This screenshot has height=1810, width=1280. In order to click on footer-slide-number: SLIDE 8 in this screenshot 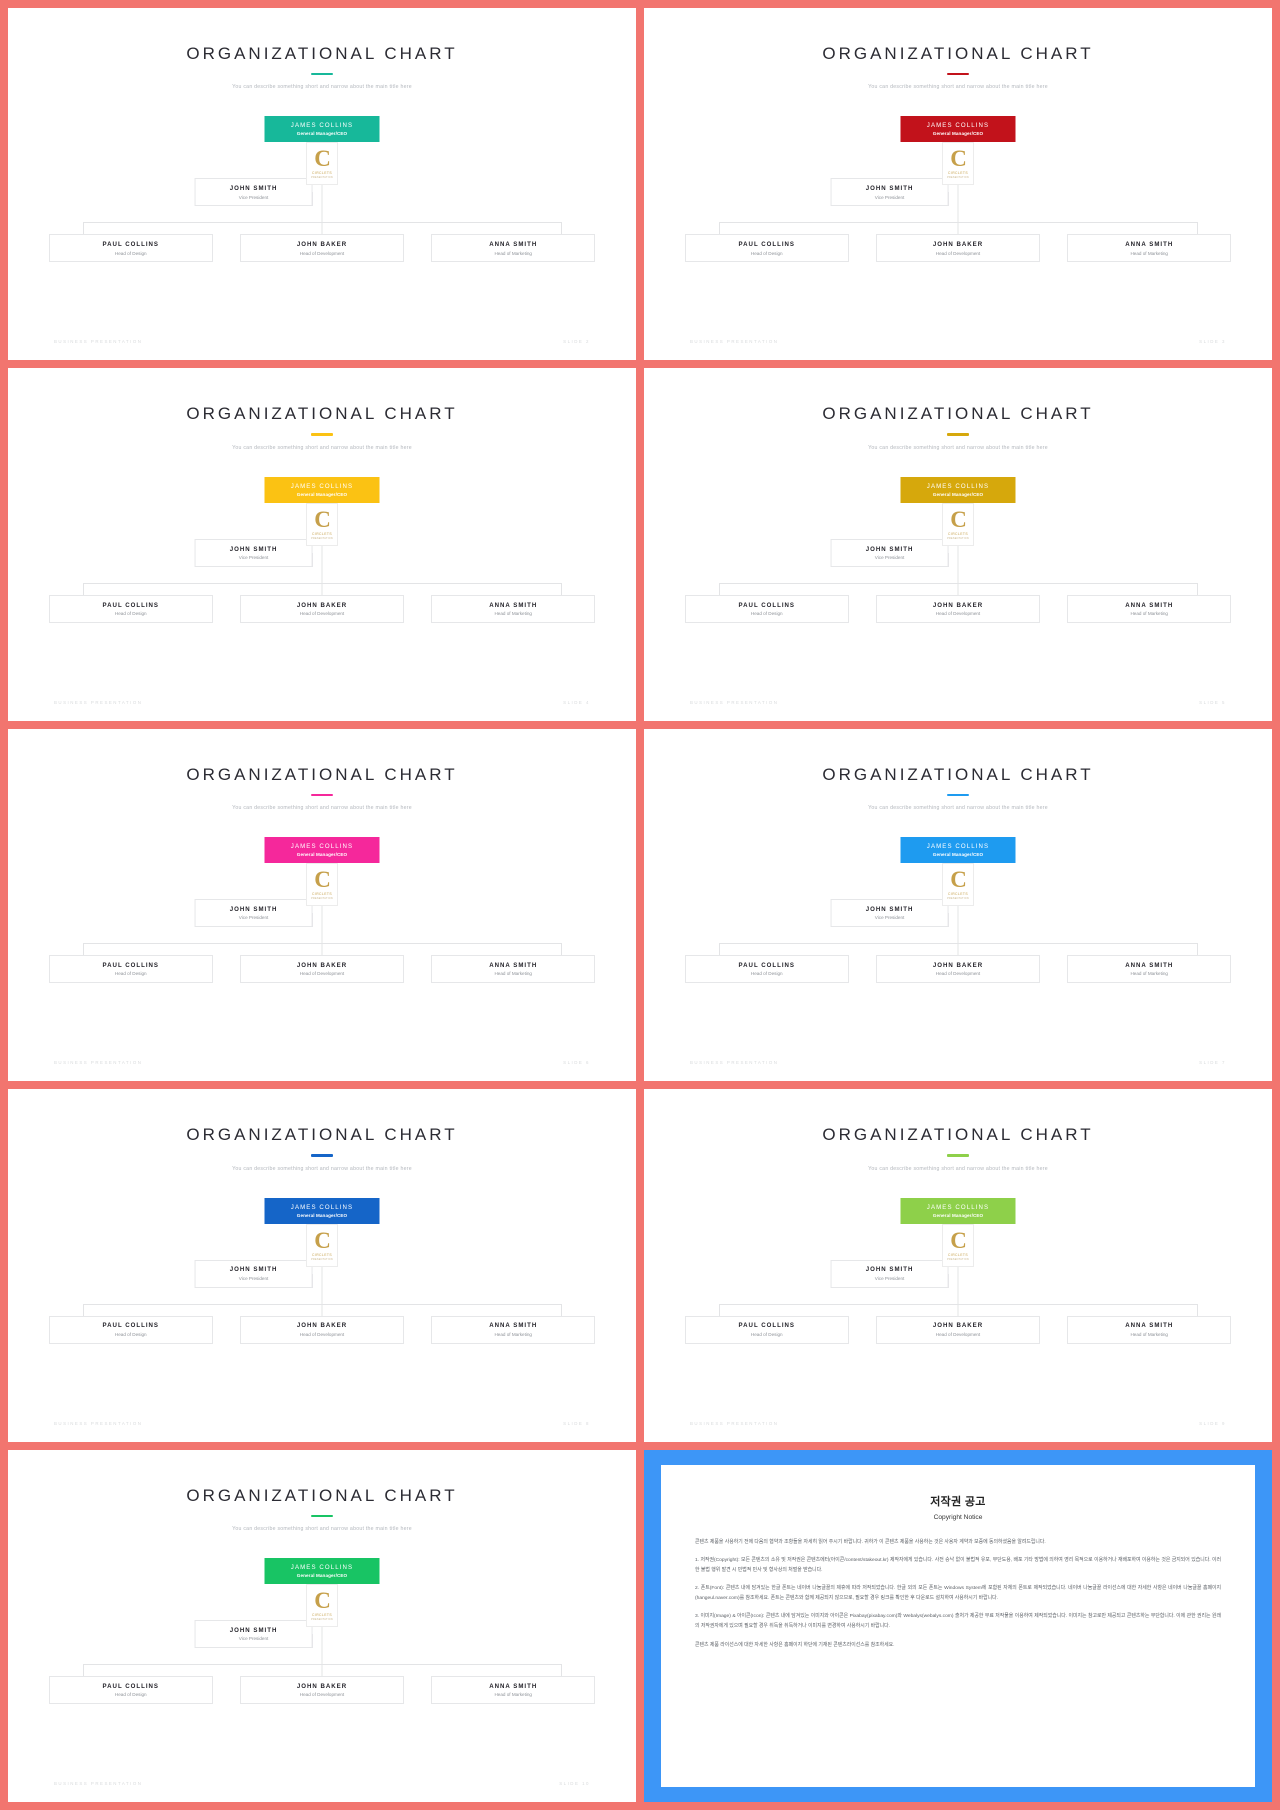, I will do `click(576, 1423)`.